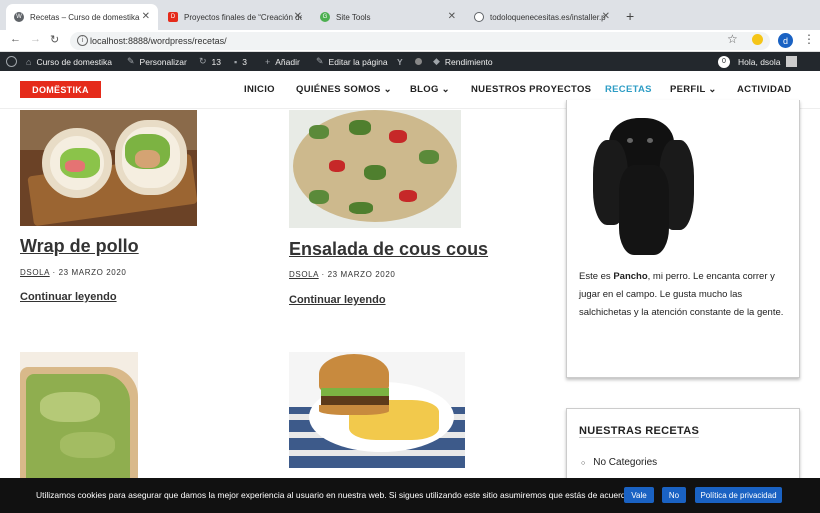 This screenshot has height=513, width=820. I want to click on notification-count: 0, so click(724, 61).